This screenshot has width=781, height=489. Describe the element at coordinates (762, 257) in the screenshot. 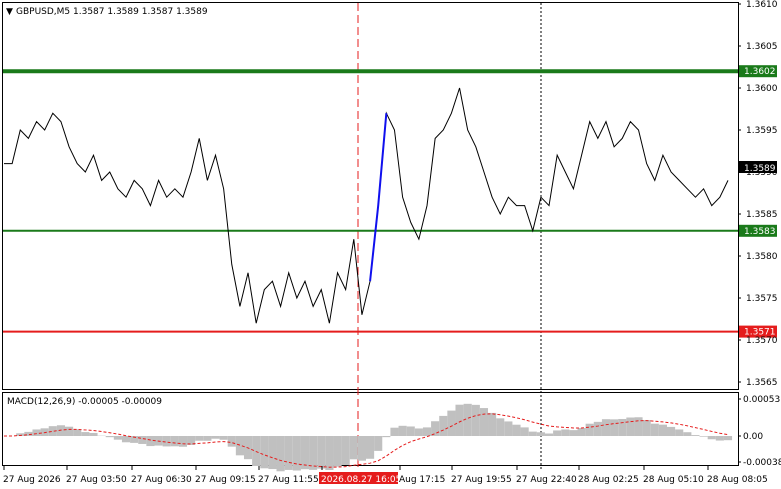

I see `price-tick-label: 1.3580` at that location.